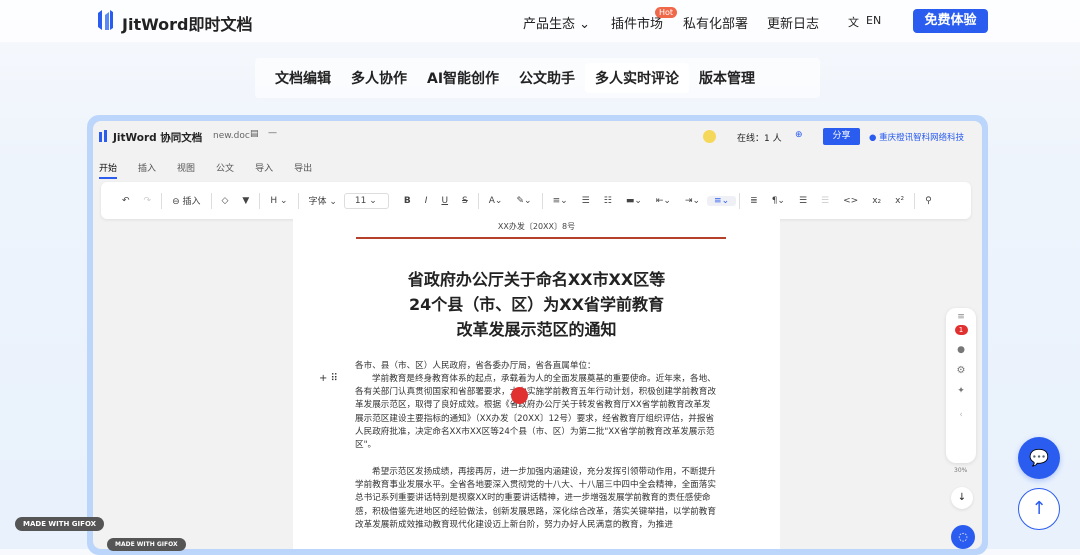  What do you see at coordinates (963, 537) in the screenshot?
I see `support-button: ◌` at bounding box center [963, 537].